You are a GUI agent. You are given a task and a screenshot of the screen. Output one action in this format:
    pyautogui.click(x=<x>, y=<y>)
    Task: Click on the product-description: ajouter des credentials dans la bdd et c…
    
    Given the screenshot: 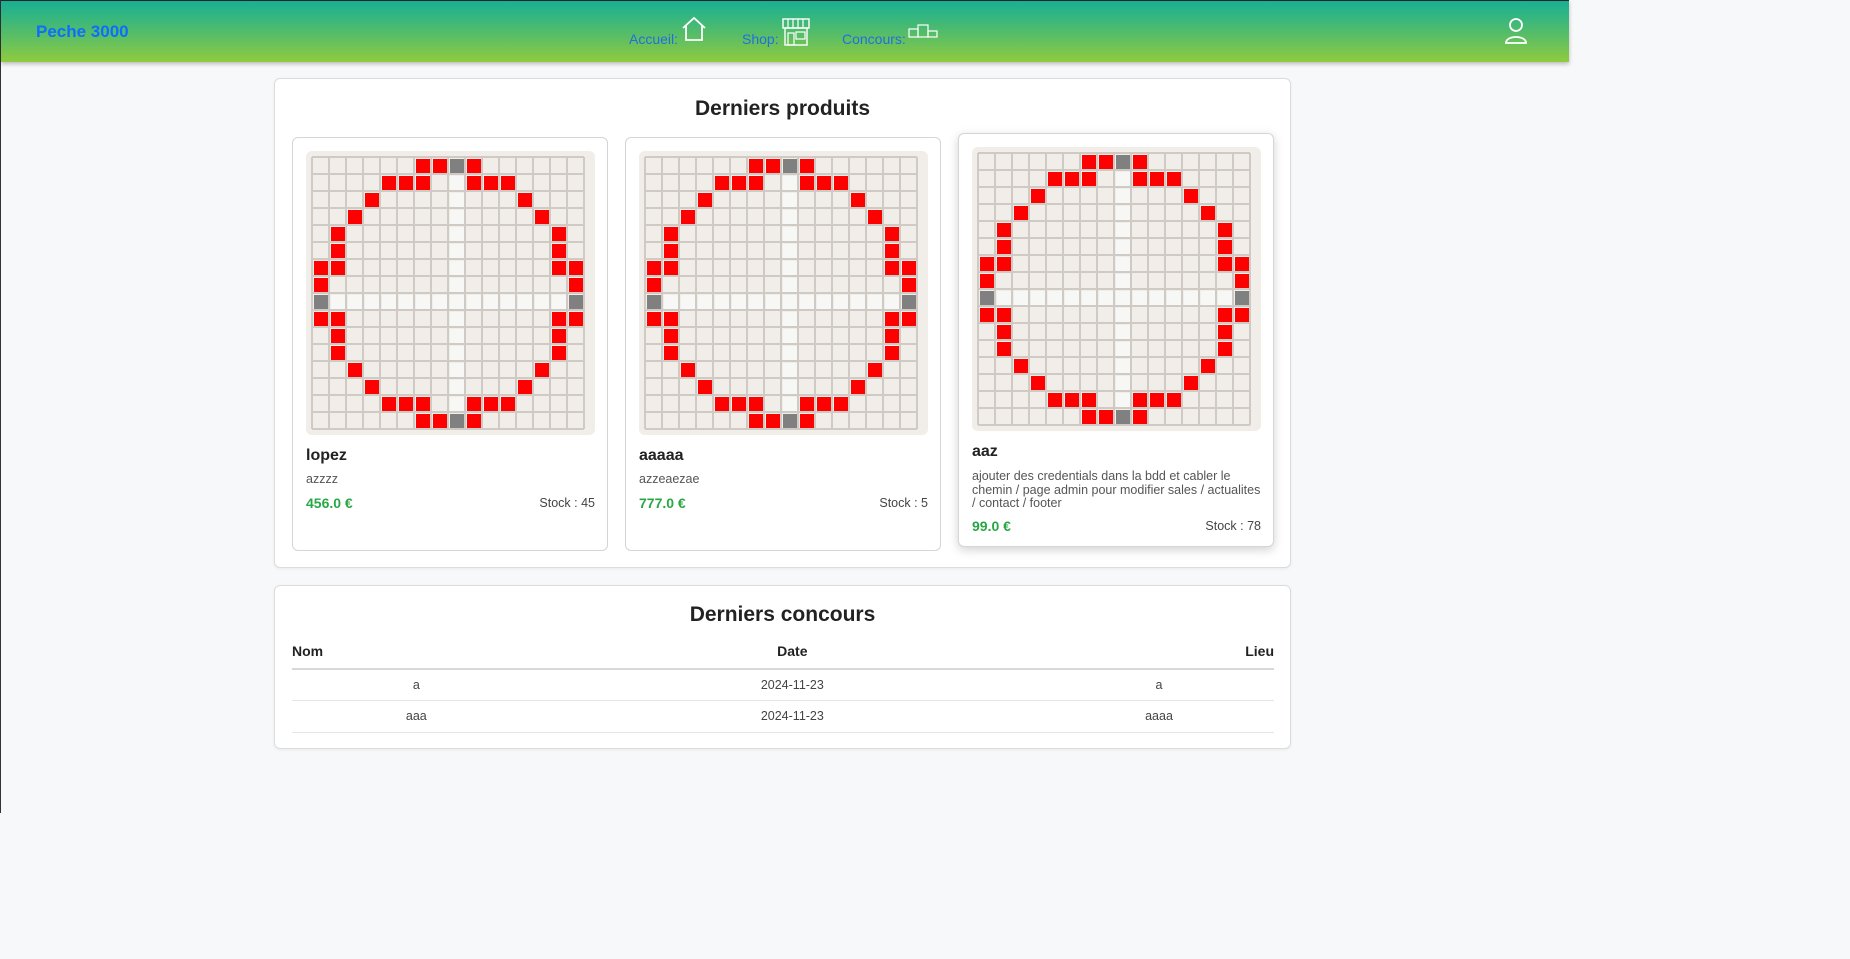 What is the action you would take?
    pyautogui.click(x=1116, y=489)
    